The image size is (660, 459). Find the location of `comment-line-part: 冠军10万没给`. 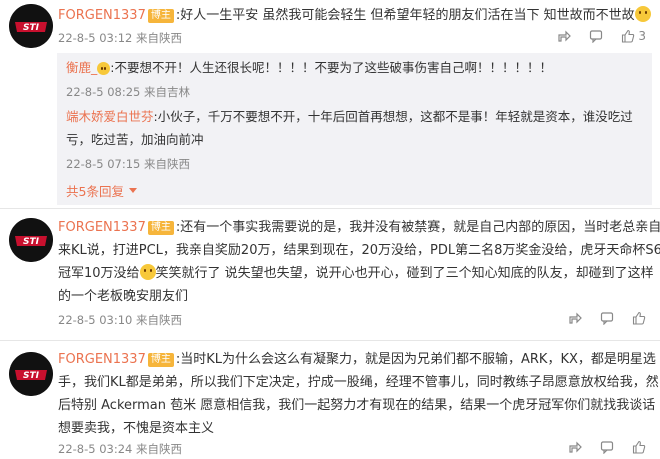

comment-line-part: 冠军10万没给 is located at coordinates (99, 273).